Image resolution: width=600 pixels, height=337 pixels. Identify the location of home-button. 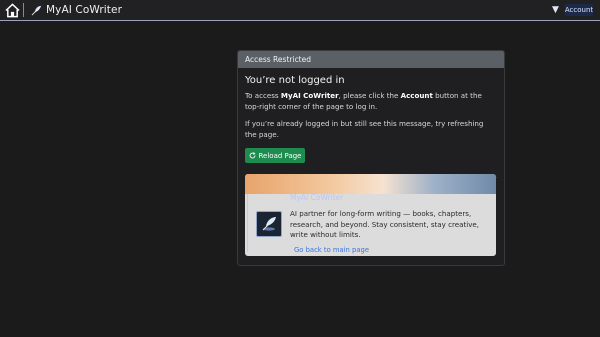
(12, 10).